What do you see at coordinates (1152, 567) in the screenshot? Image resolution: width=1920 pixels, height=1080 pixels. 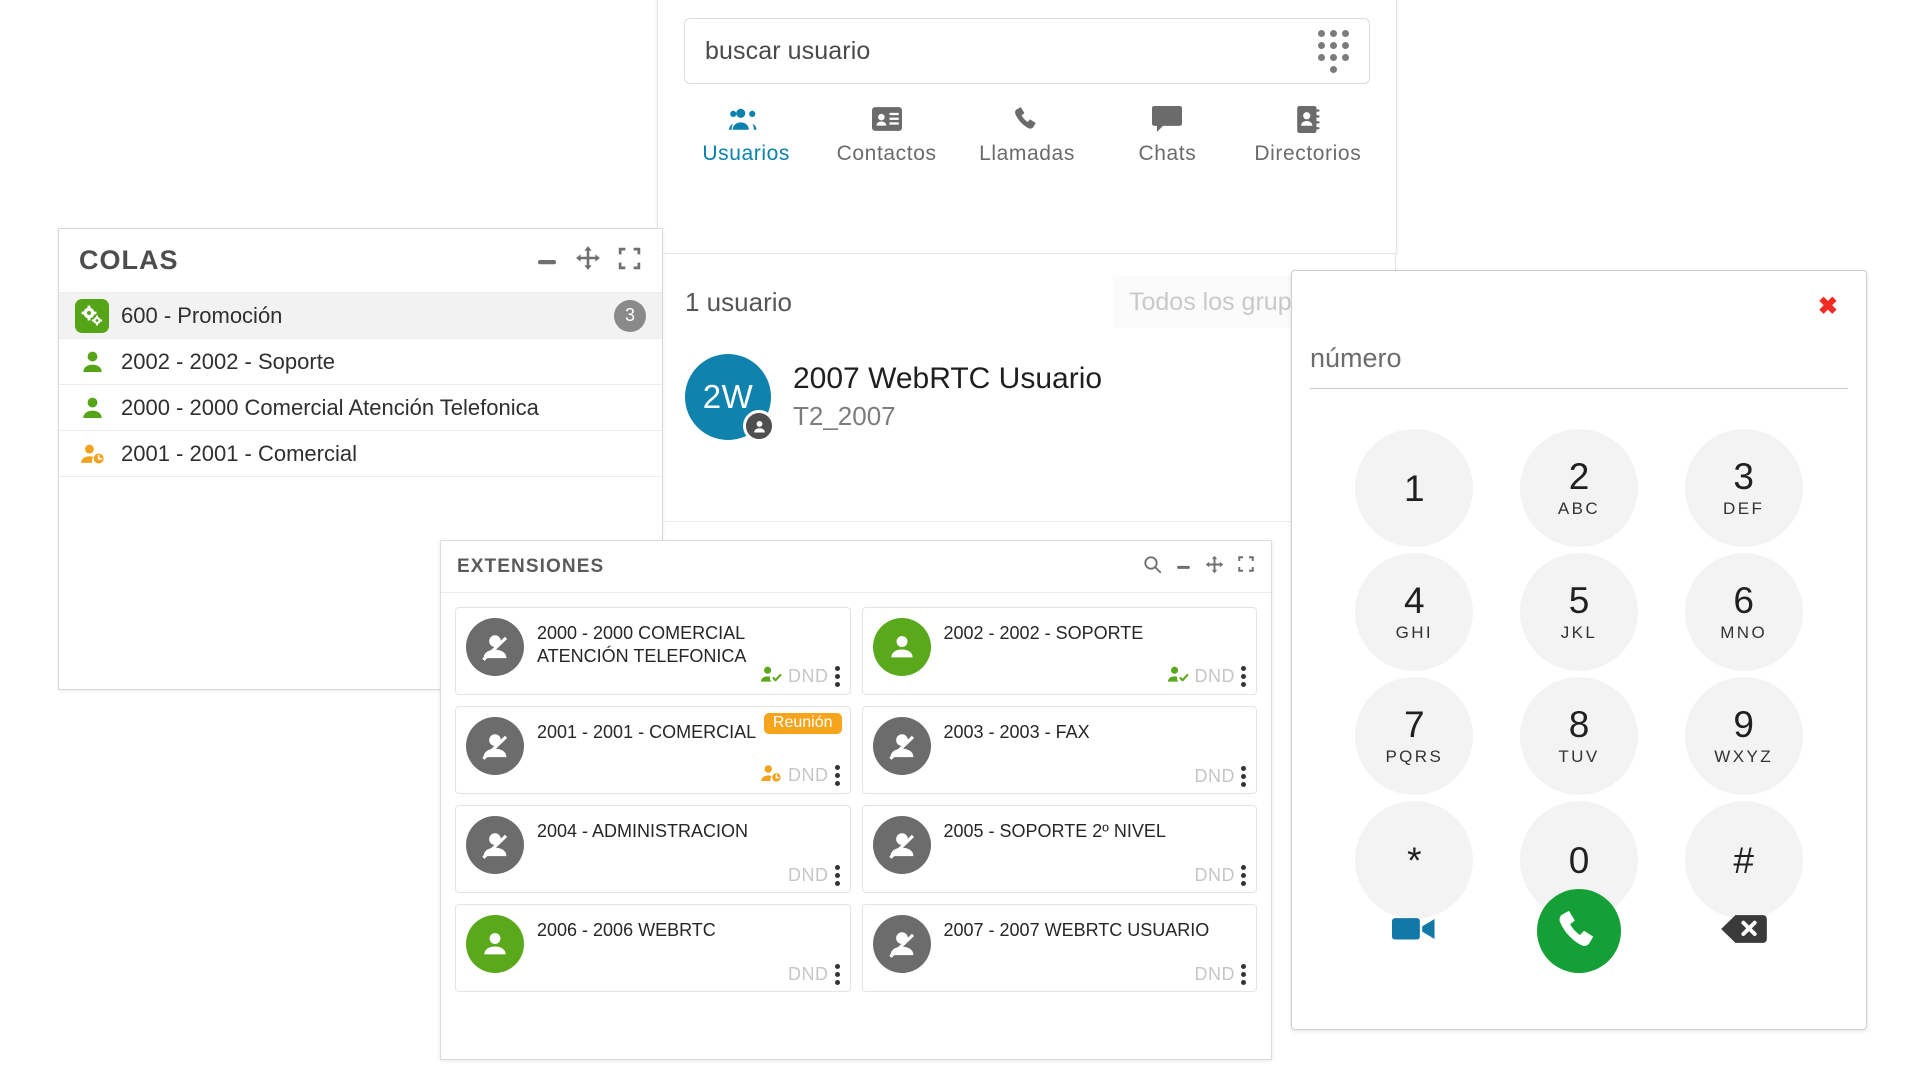 I see `search-icon` at bounding box center [1152, 567].